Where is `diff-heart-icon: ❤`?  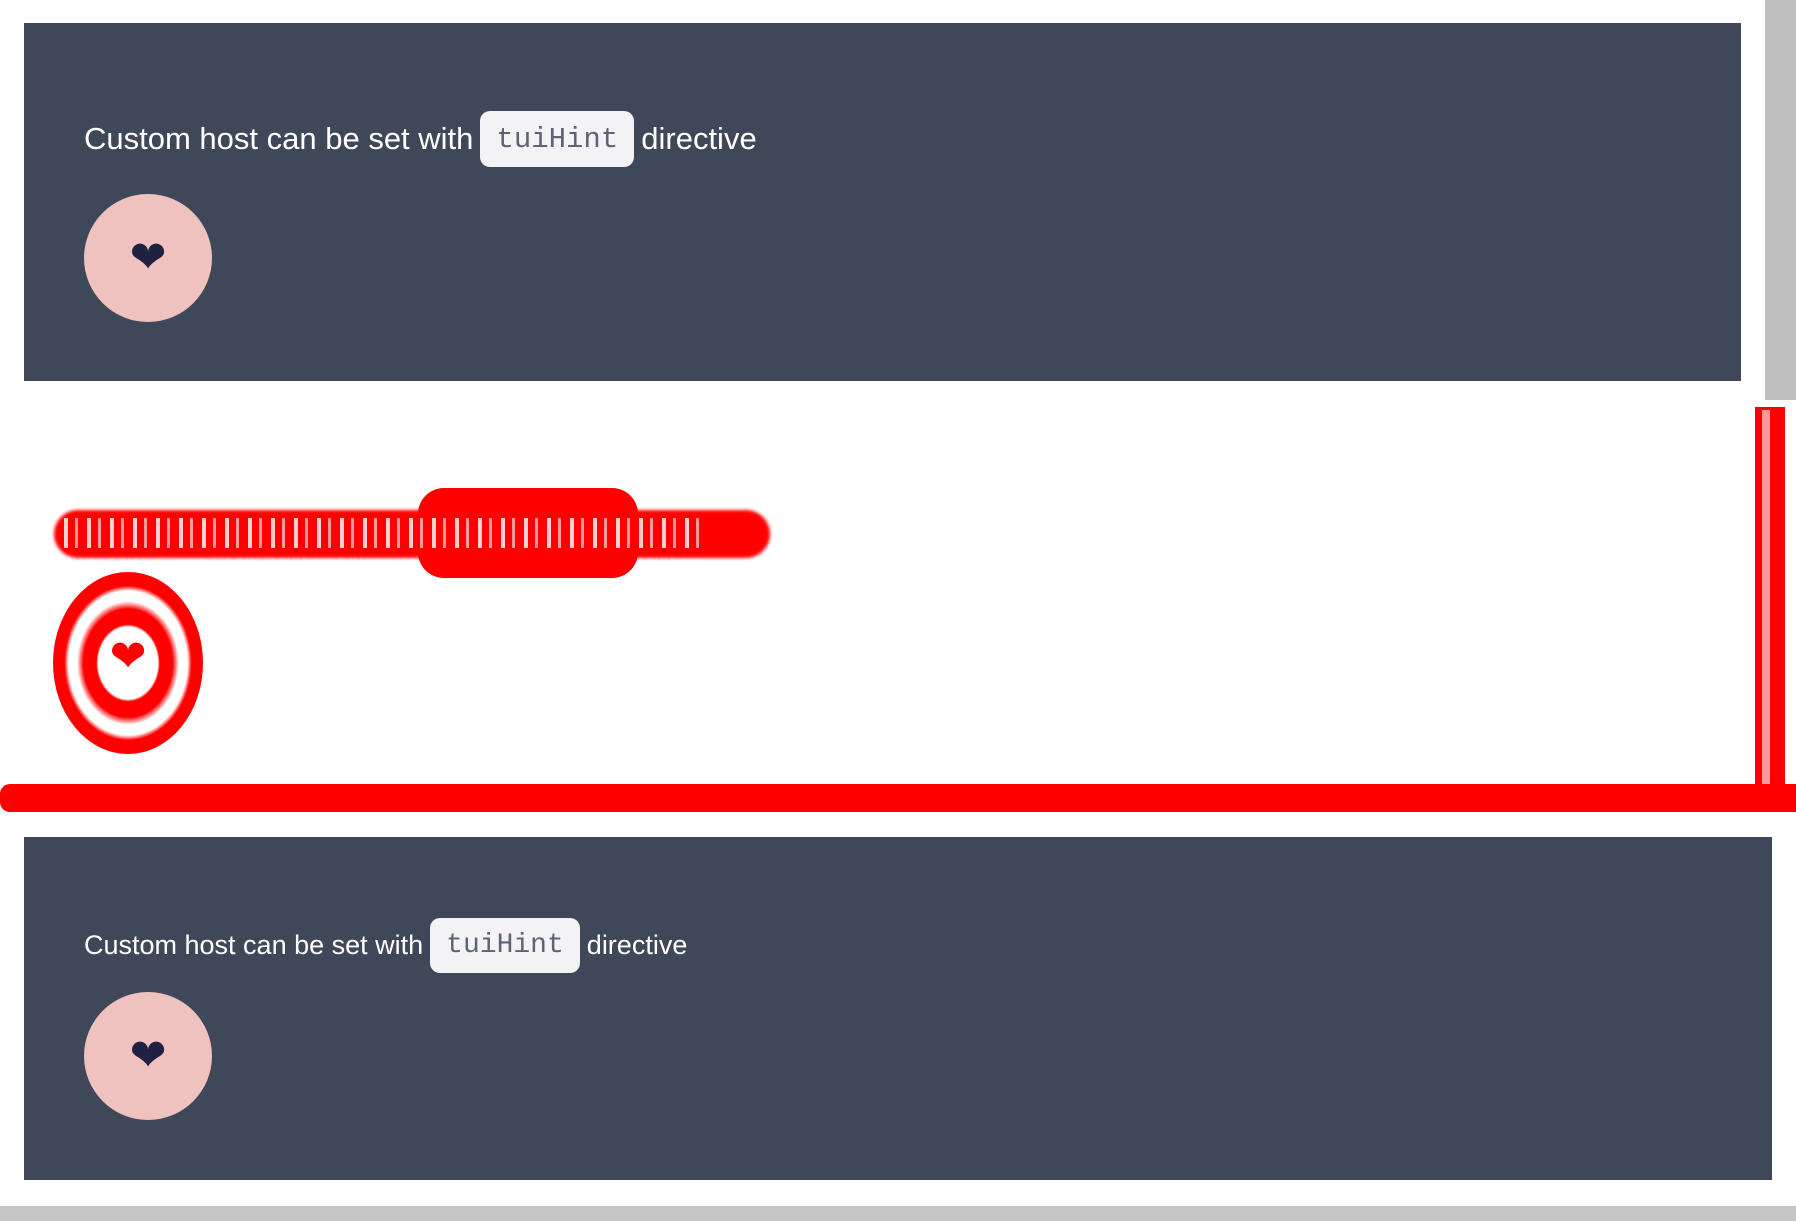
diff-heart-icon: ❤ is located at coordinates (128, 656).